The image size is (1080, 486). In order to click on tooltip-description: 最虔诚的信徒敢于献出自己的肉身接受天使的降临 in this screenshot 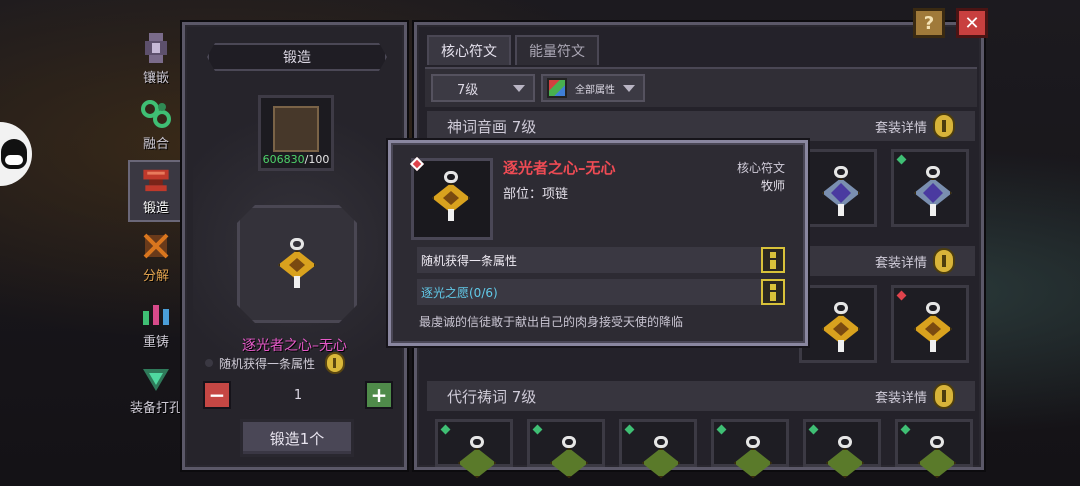, I will do `click(551, 322)`.